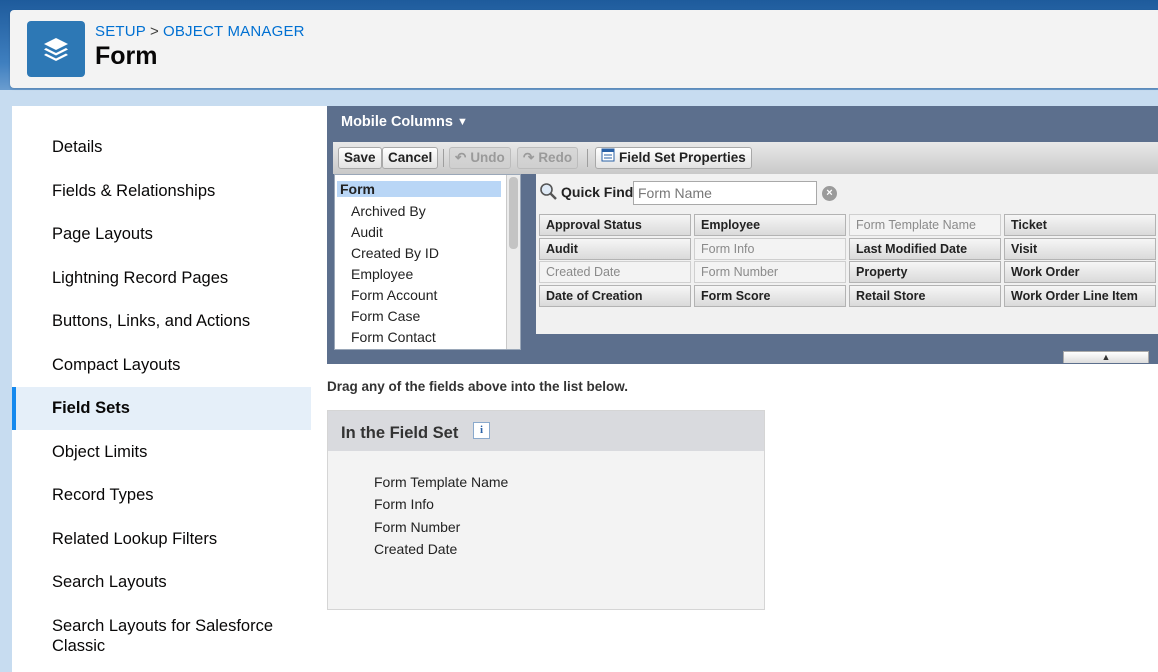 Image resolution: width=1158 pixels, height=672 pixels. I want to click on field-set-item: Form Number, so click(417, 527).